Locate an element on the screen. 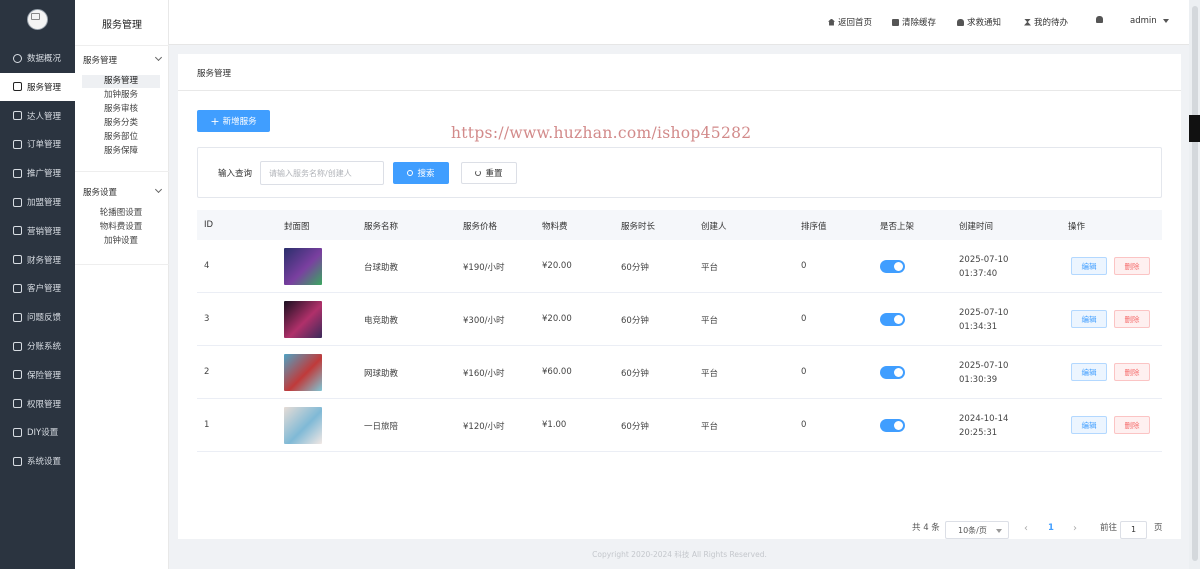 This screenshot has width=1200, height=569. nav-item: 推广管理 is located at coordinates (37, 173).